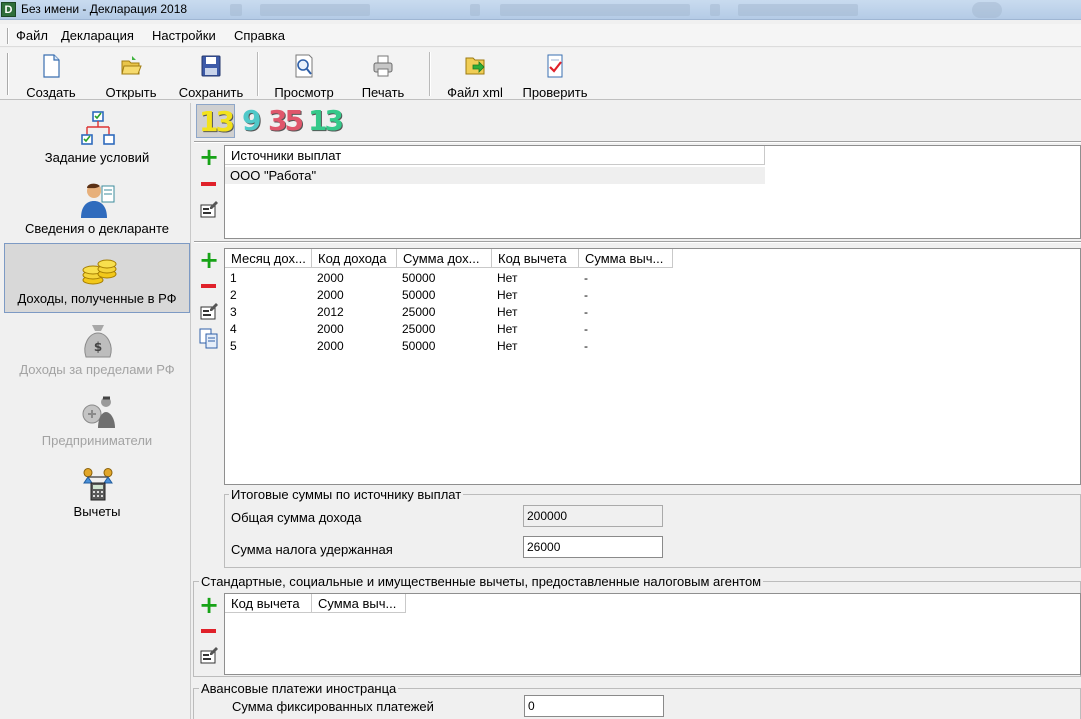 This screenshot has width=1081, height=719. What do you see at coordinates (98, 128) in the screenshot?
I see `org-chart-icon` at bounding box center [98, 128].